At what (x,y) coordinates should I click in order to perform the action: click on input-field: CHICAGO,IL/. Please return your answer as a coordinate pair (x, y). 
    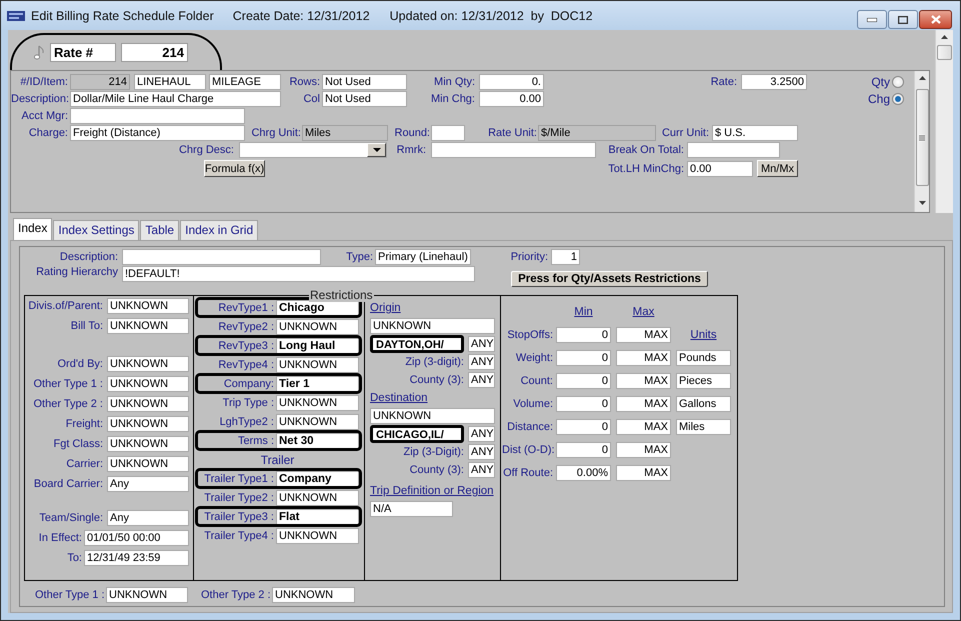
    Looking at the image, I should click on (417, 434).